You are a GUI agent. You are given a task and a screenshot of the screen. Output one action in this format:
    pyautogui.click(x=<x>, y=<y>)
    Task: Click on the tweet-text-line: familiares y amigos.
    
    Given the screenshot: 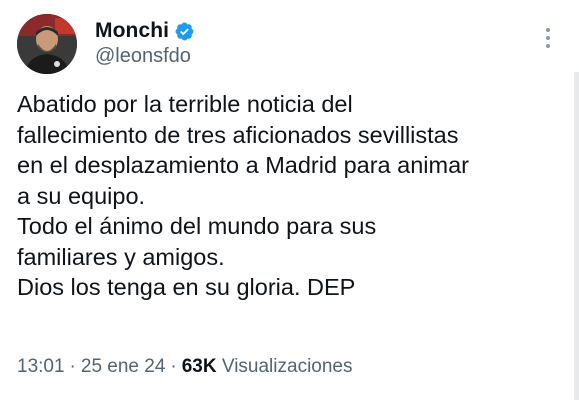 What is the action you would take?
    pyautogui.click(x=121, y=256)
    